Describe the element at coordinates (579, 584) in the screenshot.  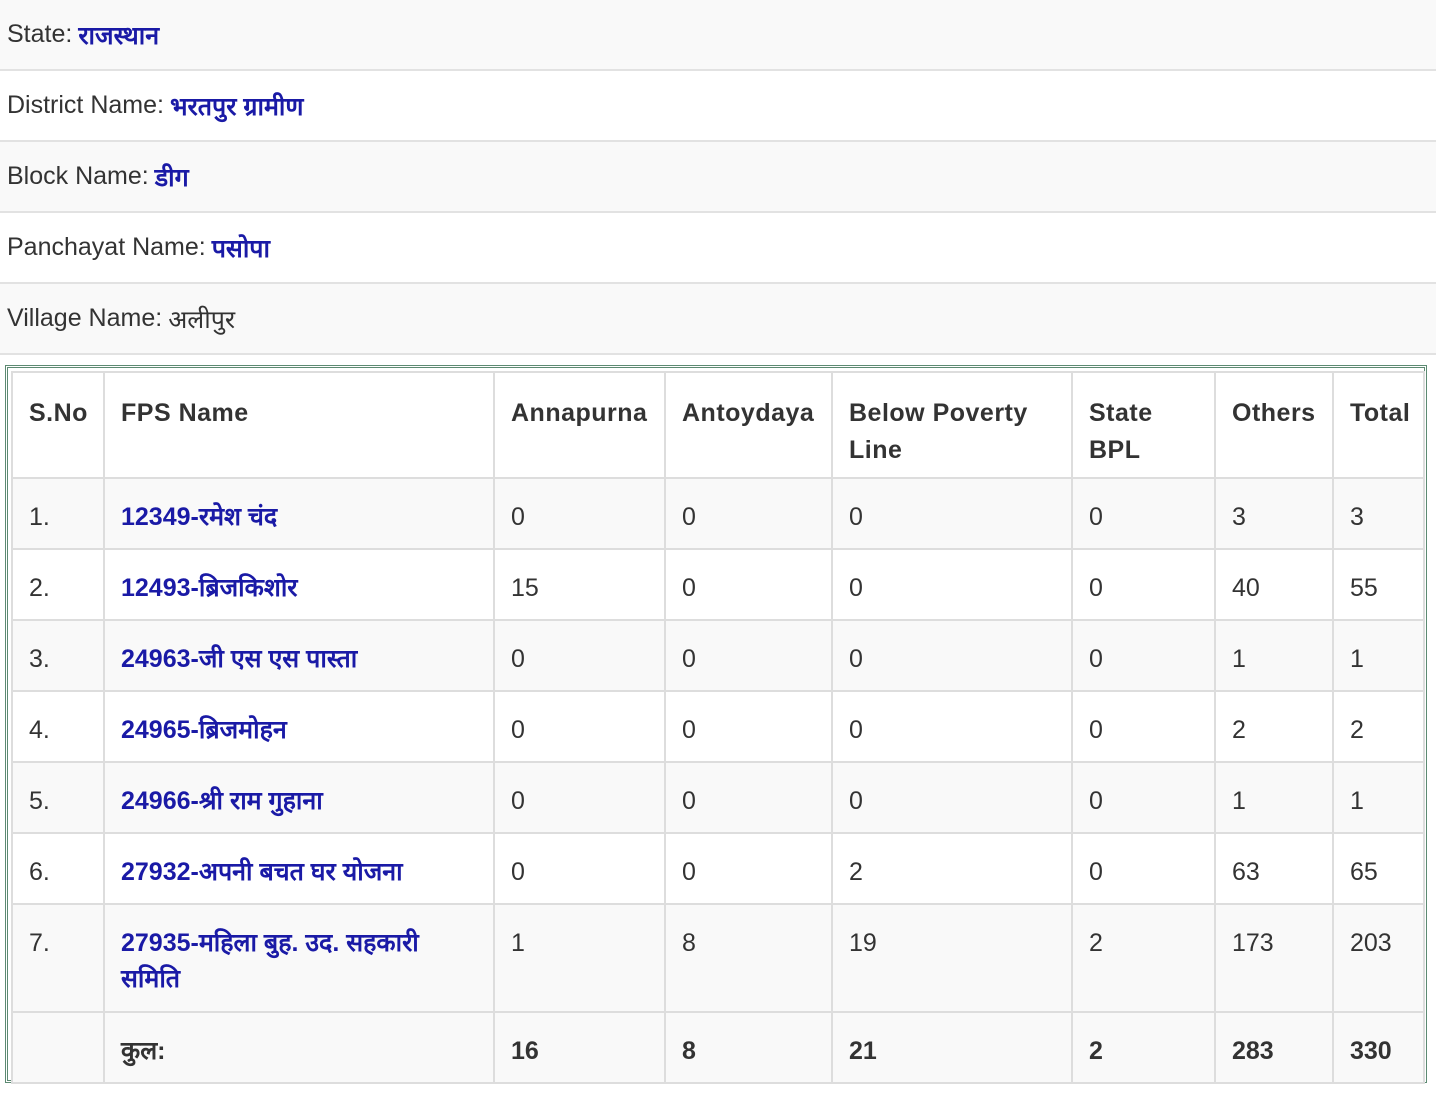
I see `cell-annapurna: 15` at that location.